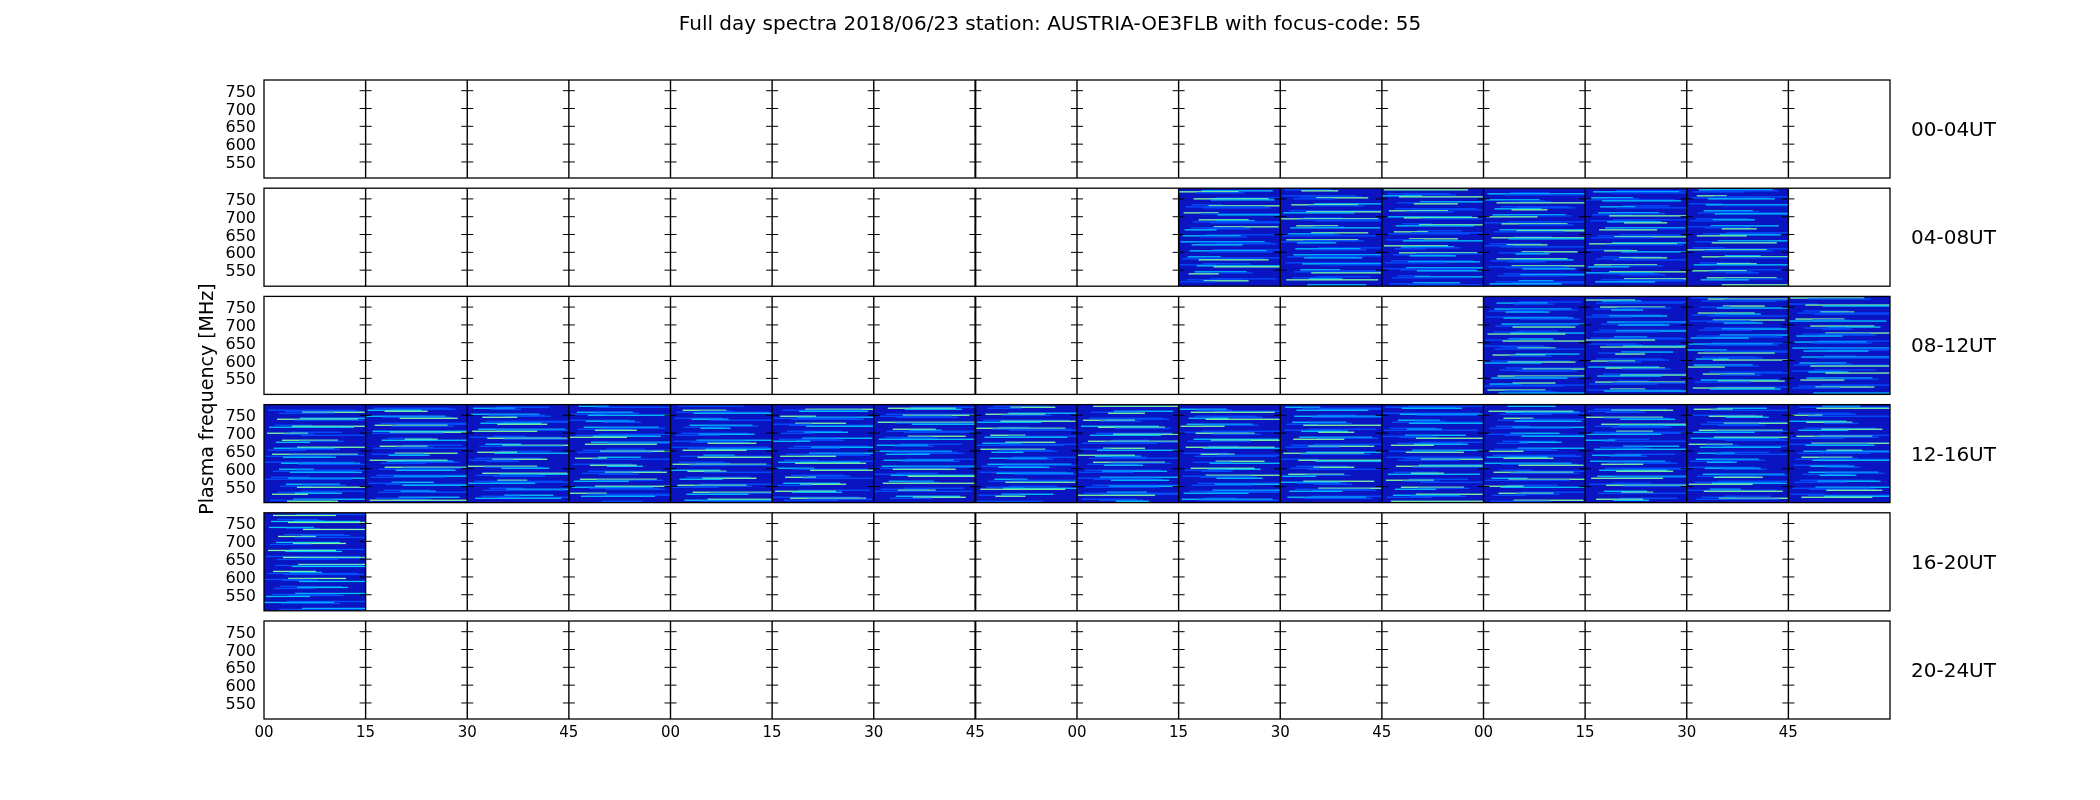 The height and width of the screenshot is (800, 2100). What do you see at coordinates (1953, 237) in the screenshot?
I see `row-label: 04-08UT` at bounding box center [1953, 237].